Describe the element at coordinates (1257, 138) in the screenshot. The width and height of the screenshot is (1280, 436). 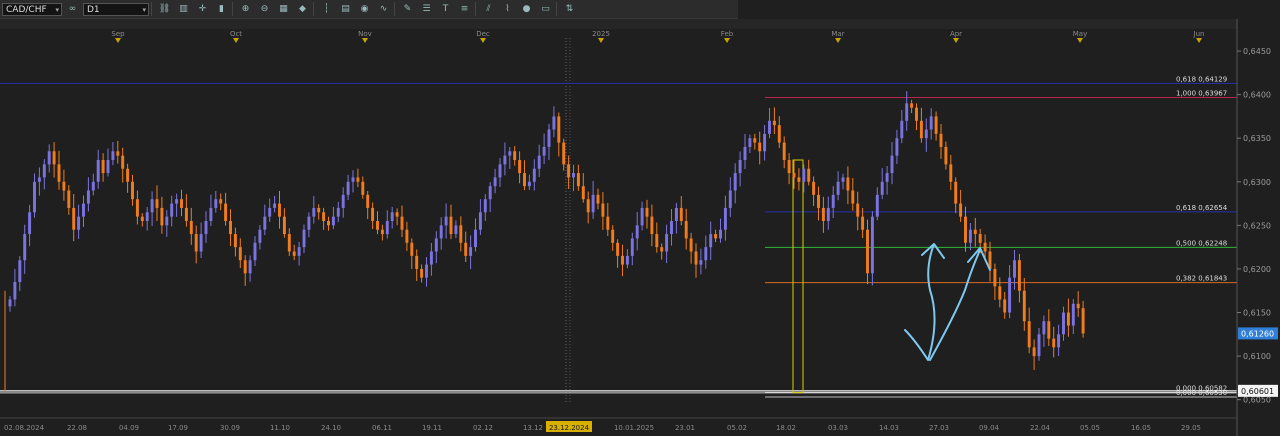
I see `price-tick-label: 0,6350` at that location.